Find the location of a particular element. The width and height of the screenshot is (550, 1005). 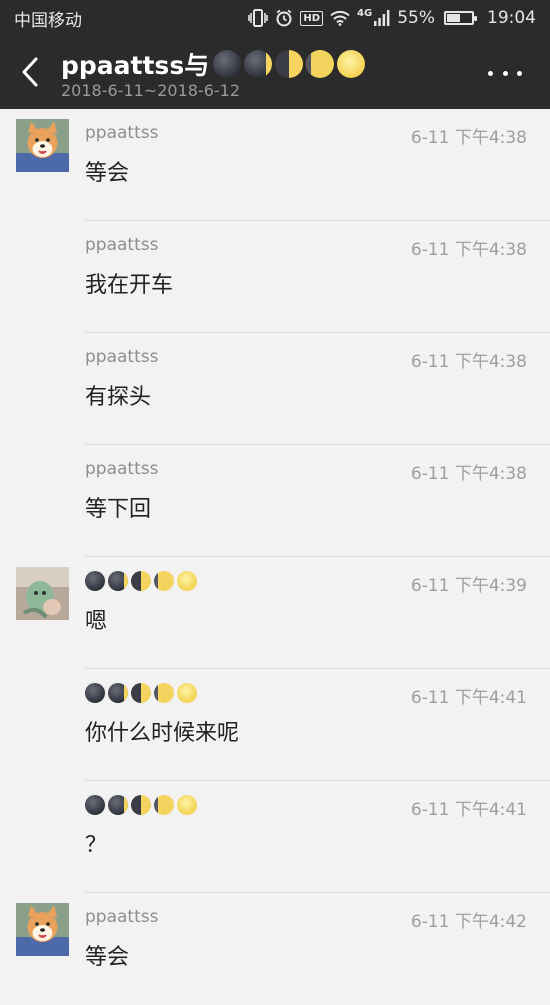

back-button is located at coordinates (30, 72).